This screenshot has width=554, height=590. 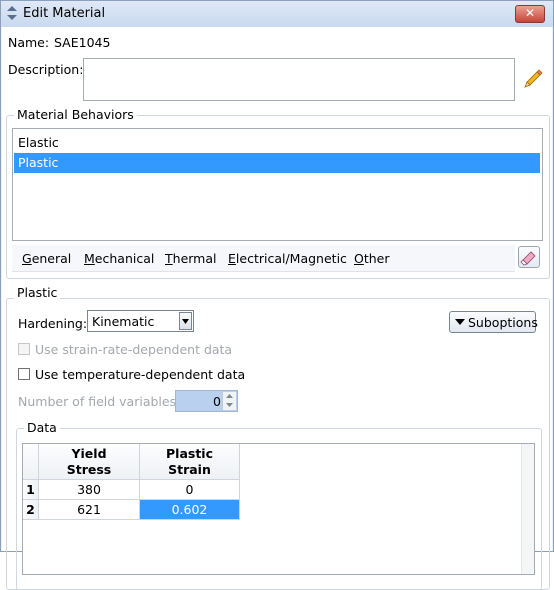 What do you see at coordinates (134, 349) in the screenshot?
I see `strain-rate-label: Use strain-rate-dependent data` at bounding box center [134, 349].